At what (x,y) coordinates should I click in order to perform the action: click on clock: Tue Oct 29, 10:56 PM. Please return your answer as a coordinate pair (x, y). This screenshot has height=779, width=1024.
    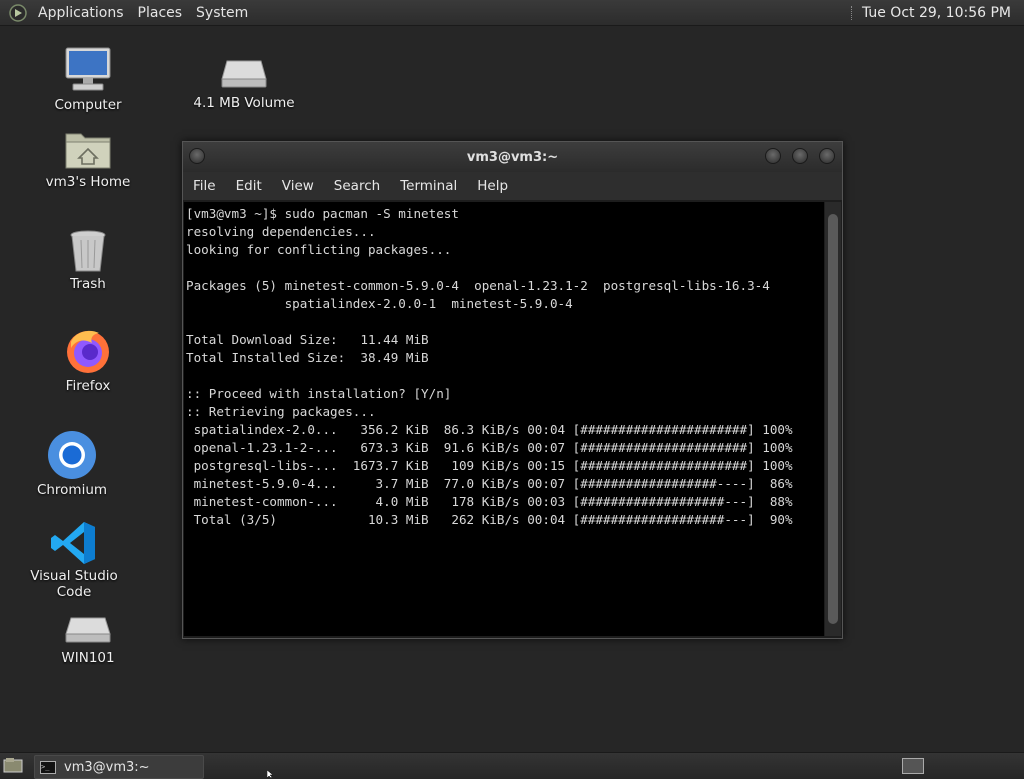
    Looking at the image, I should click on (943, 13).